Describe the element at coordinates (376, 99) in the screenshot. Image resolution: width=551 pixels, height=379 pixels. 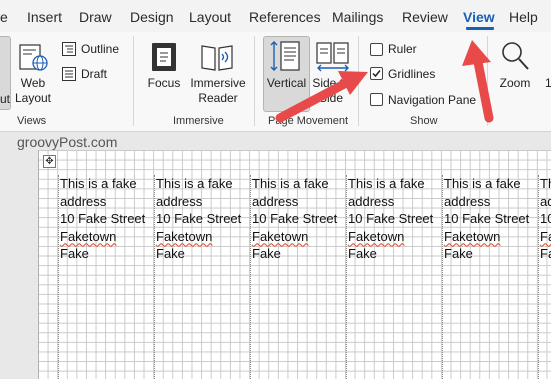
I see `navigation-pane-checkbox` at that location.